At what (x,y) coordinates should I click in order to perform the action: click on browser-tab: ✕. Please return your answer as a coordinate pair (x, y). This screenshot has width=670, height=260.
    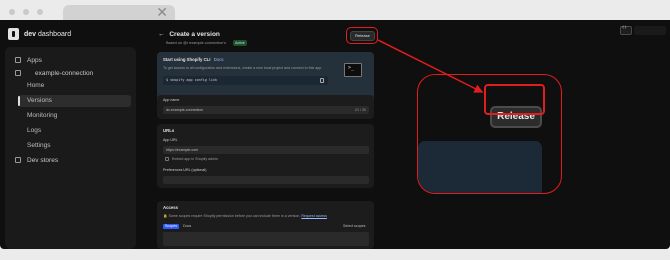
    Looking at the image, I should click on (119, 12).